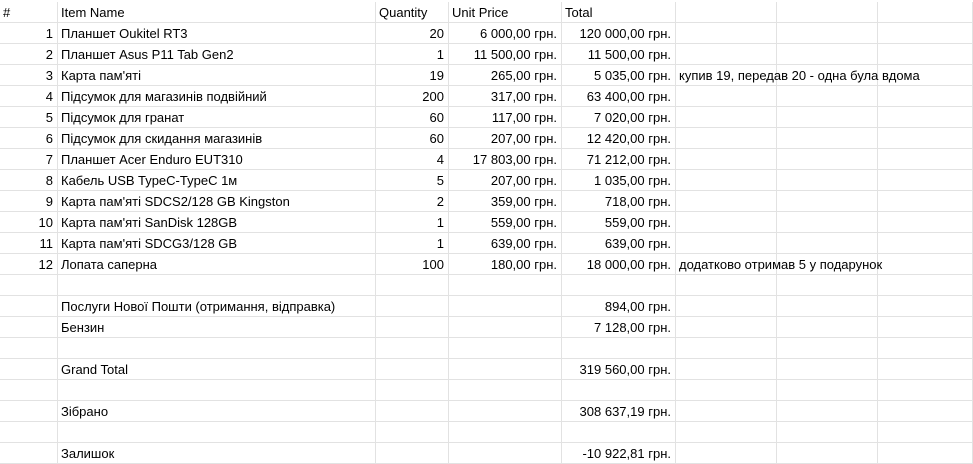  What do you see at coordinates (217, 33) in the screenshot?
I see `item-name-cell: Планшет Oukitel RT3` at bounding box center [217, 33].